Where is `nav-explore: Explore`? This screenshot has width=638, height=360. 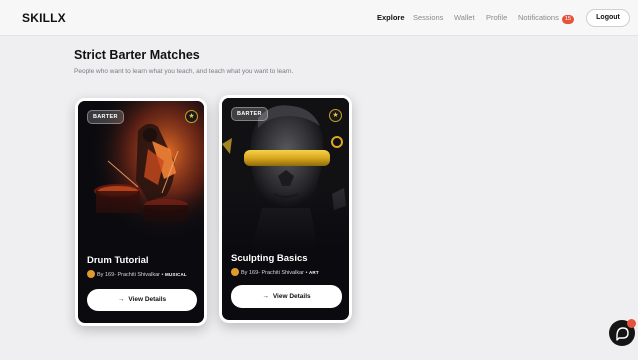
nav-explore: Explore is located at coordinates (391, 17).